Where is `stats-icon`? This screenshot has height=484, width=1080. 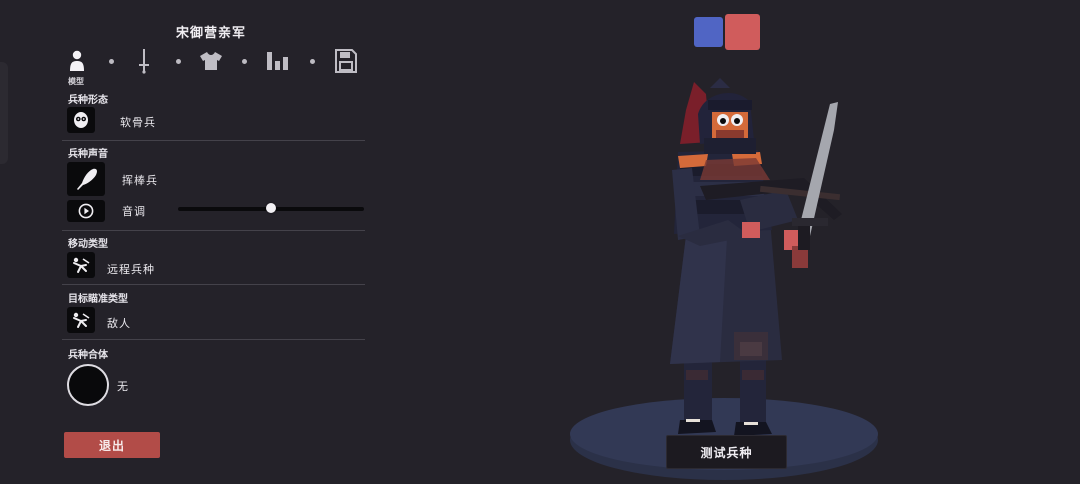 stats-icon is located at coordinates (277, 61).